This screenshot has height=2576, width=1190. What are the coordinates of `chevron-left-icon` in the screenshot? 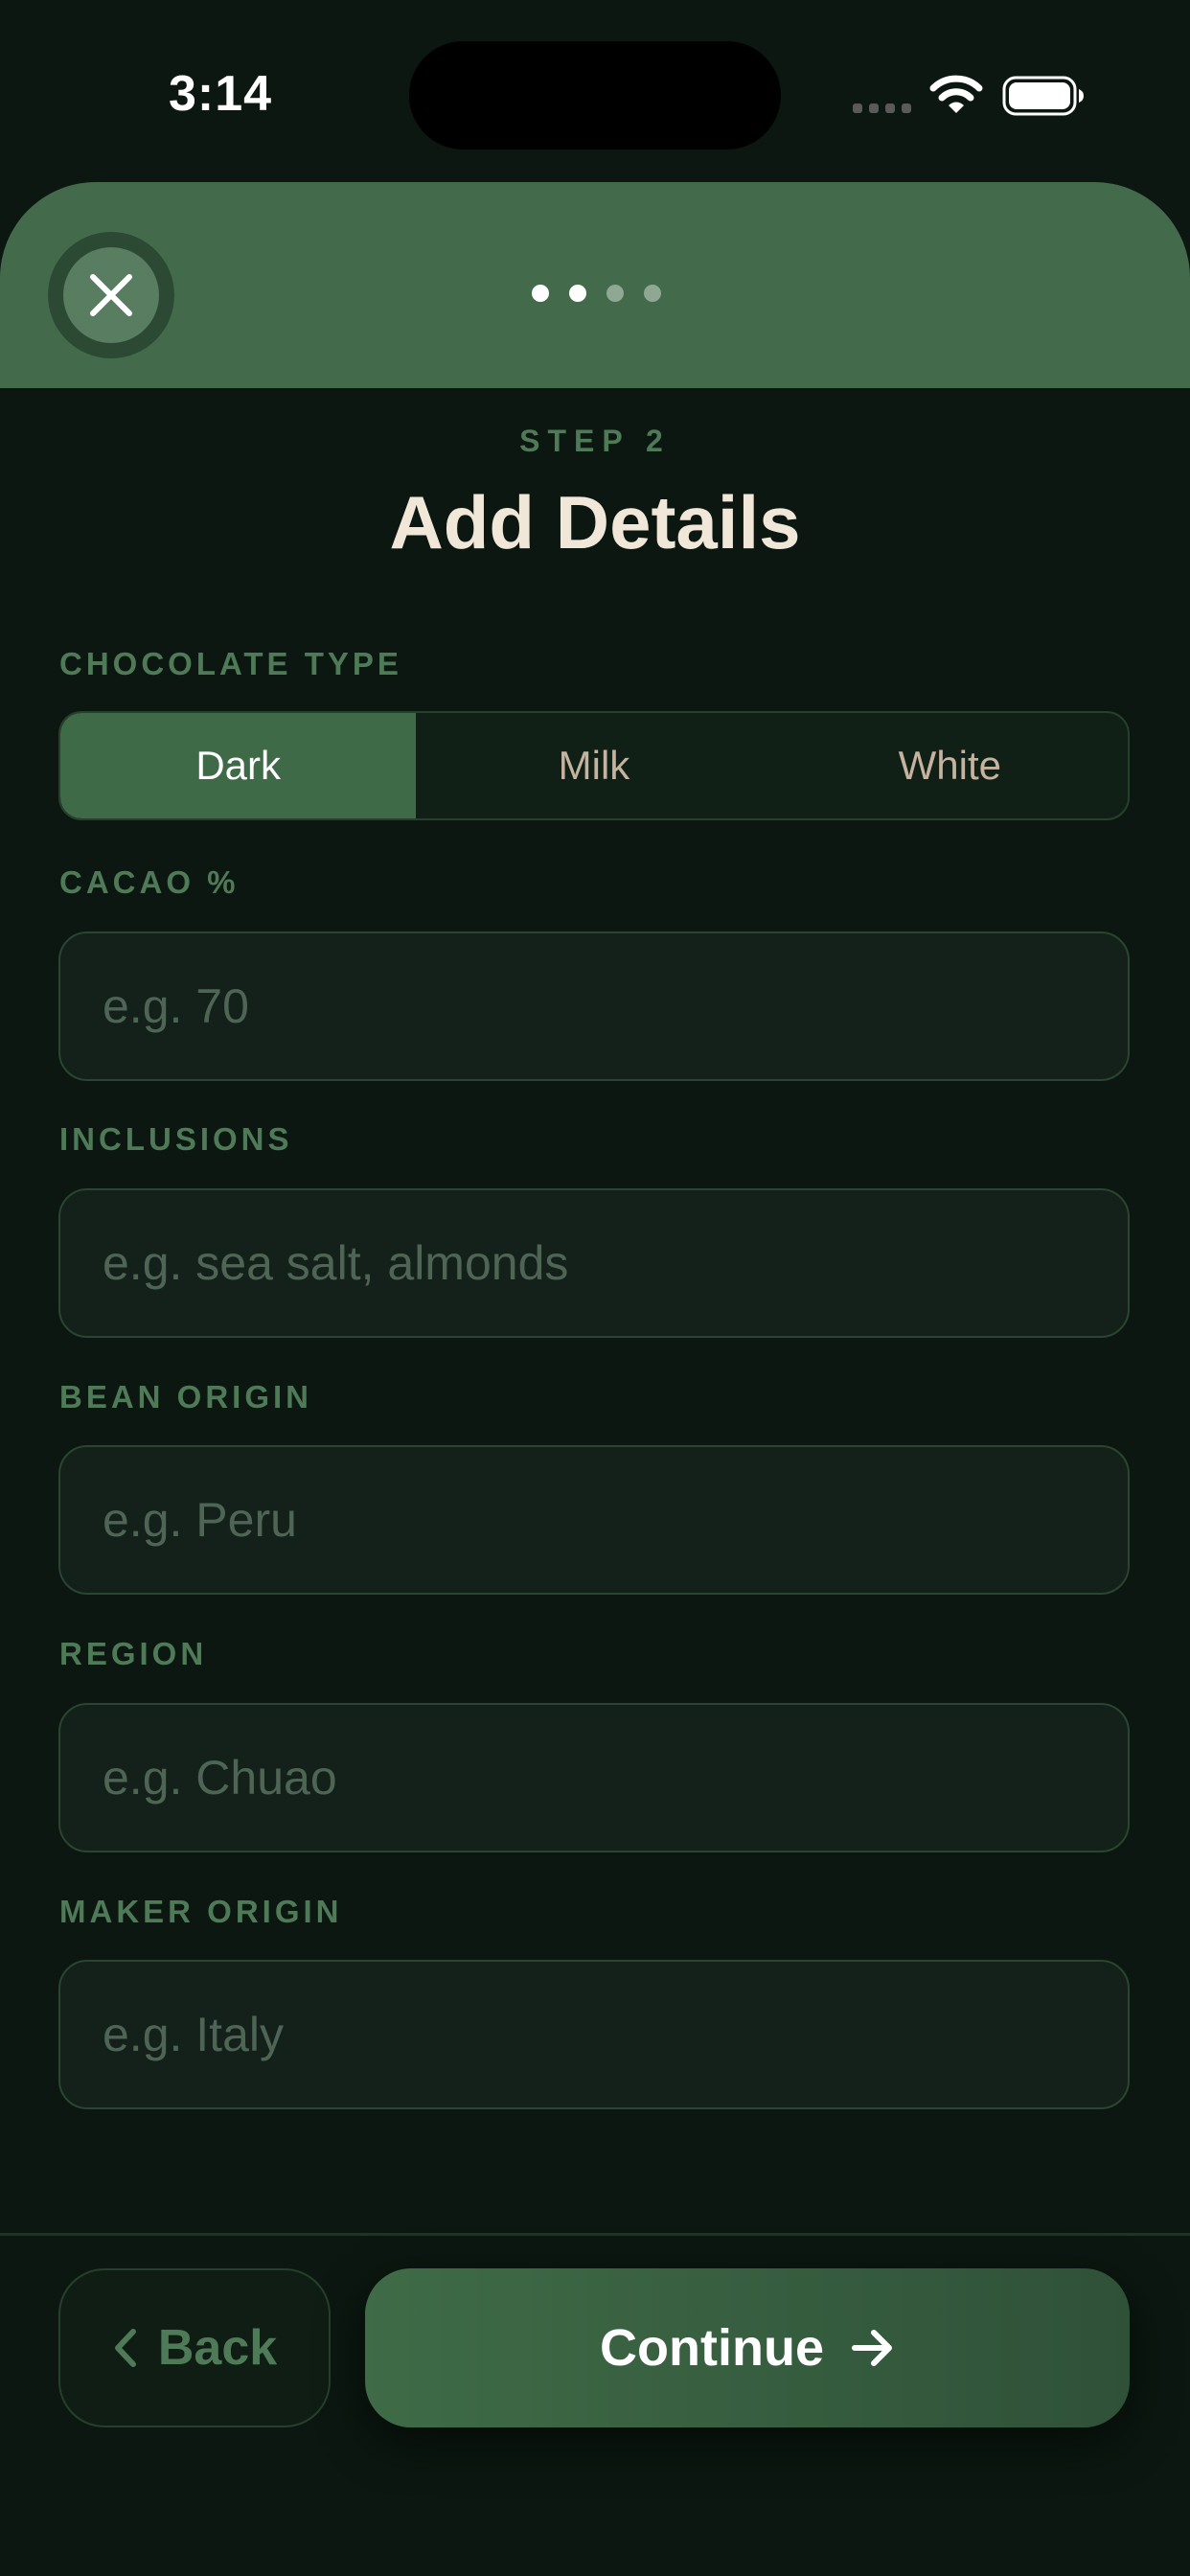 It's located at (125, 2348).